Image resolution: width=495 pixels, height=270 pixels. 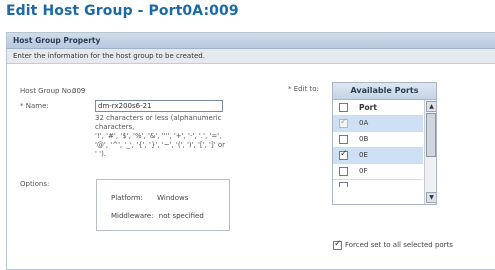 I want to click on port-label: 0F, so click(x=363, y=171).